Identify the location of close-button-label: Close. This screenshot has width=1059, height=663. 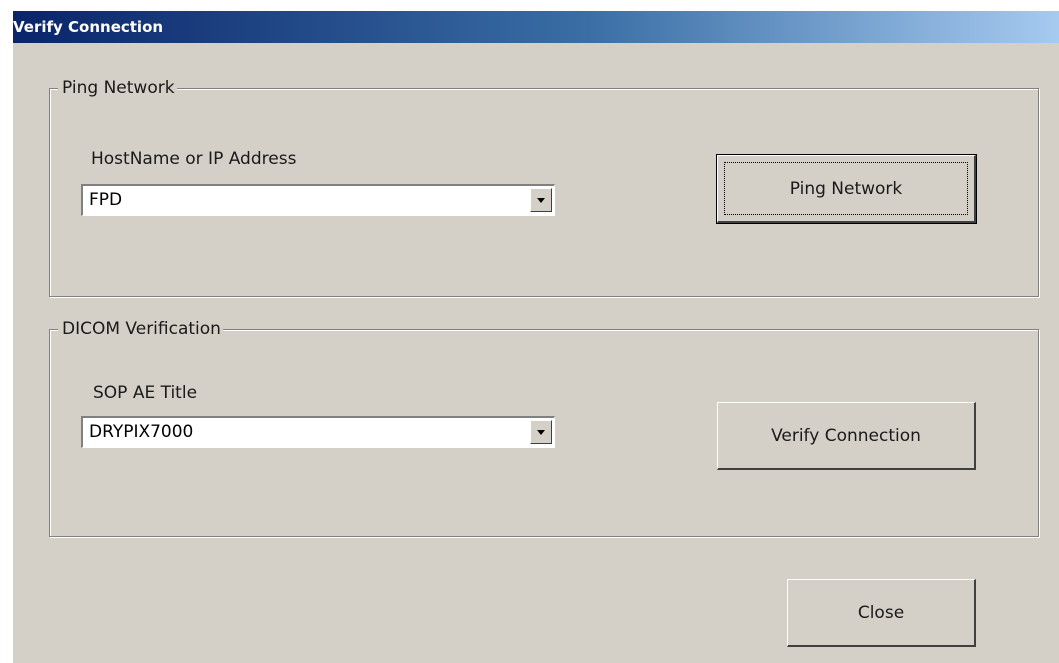
(881, 612).